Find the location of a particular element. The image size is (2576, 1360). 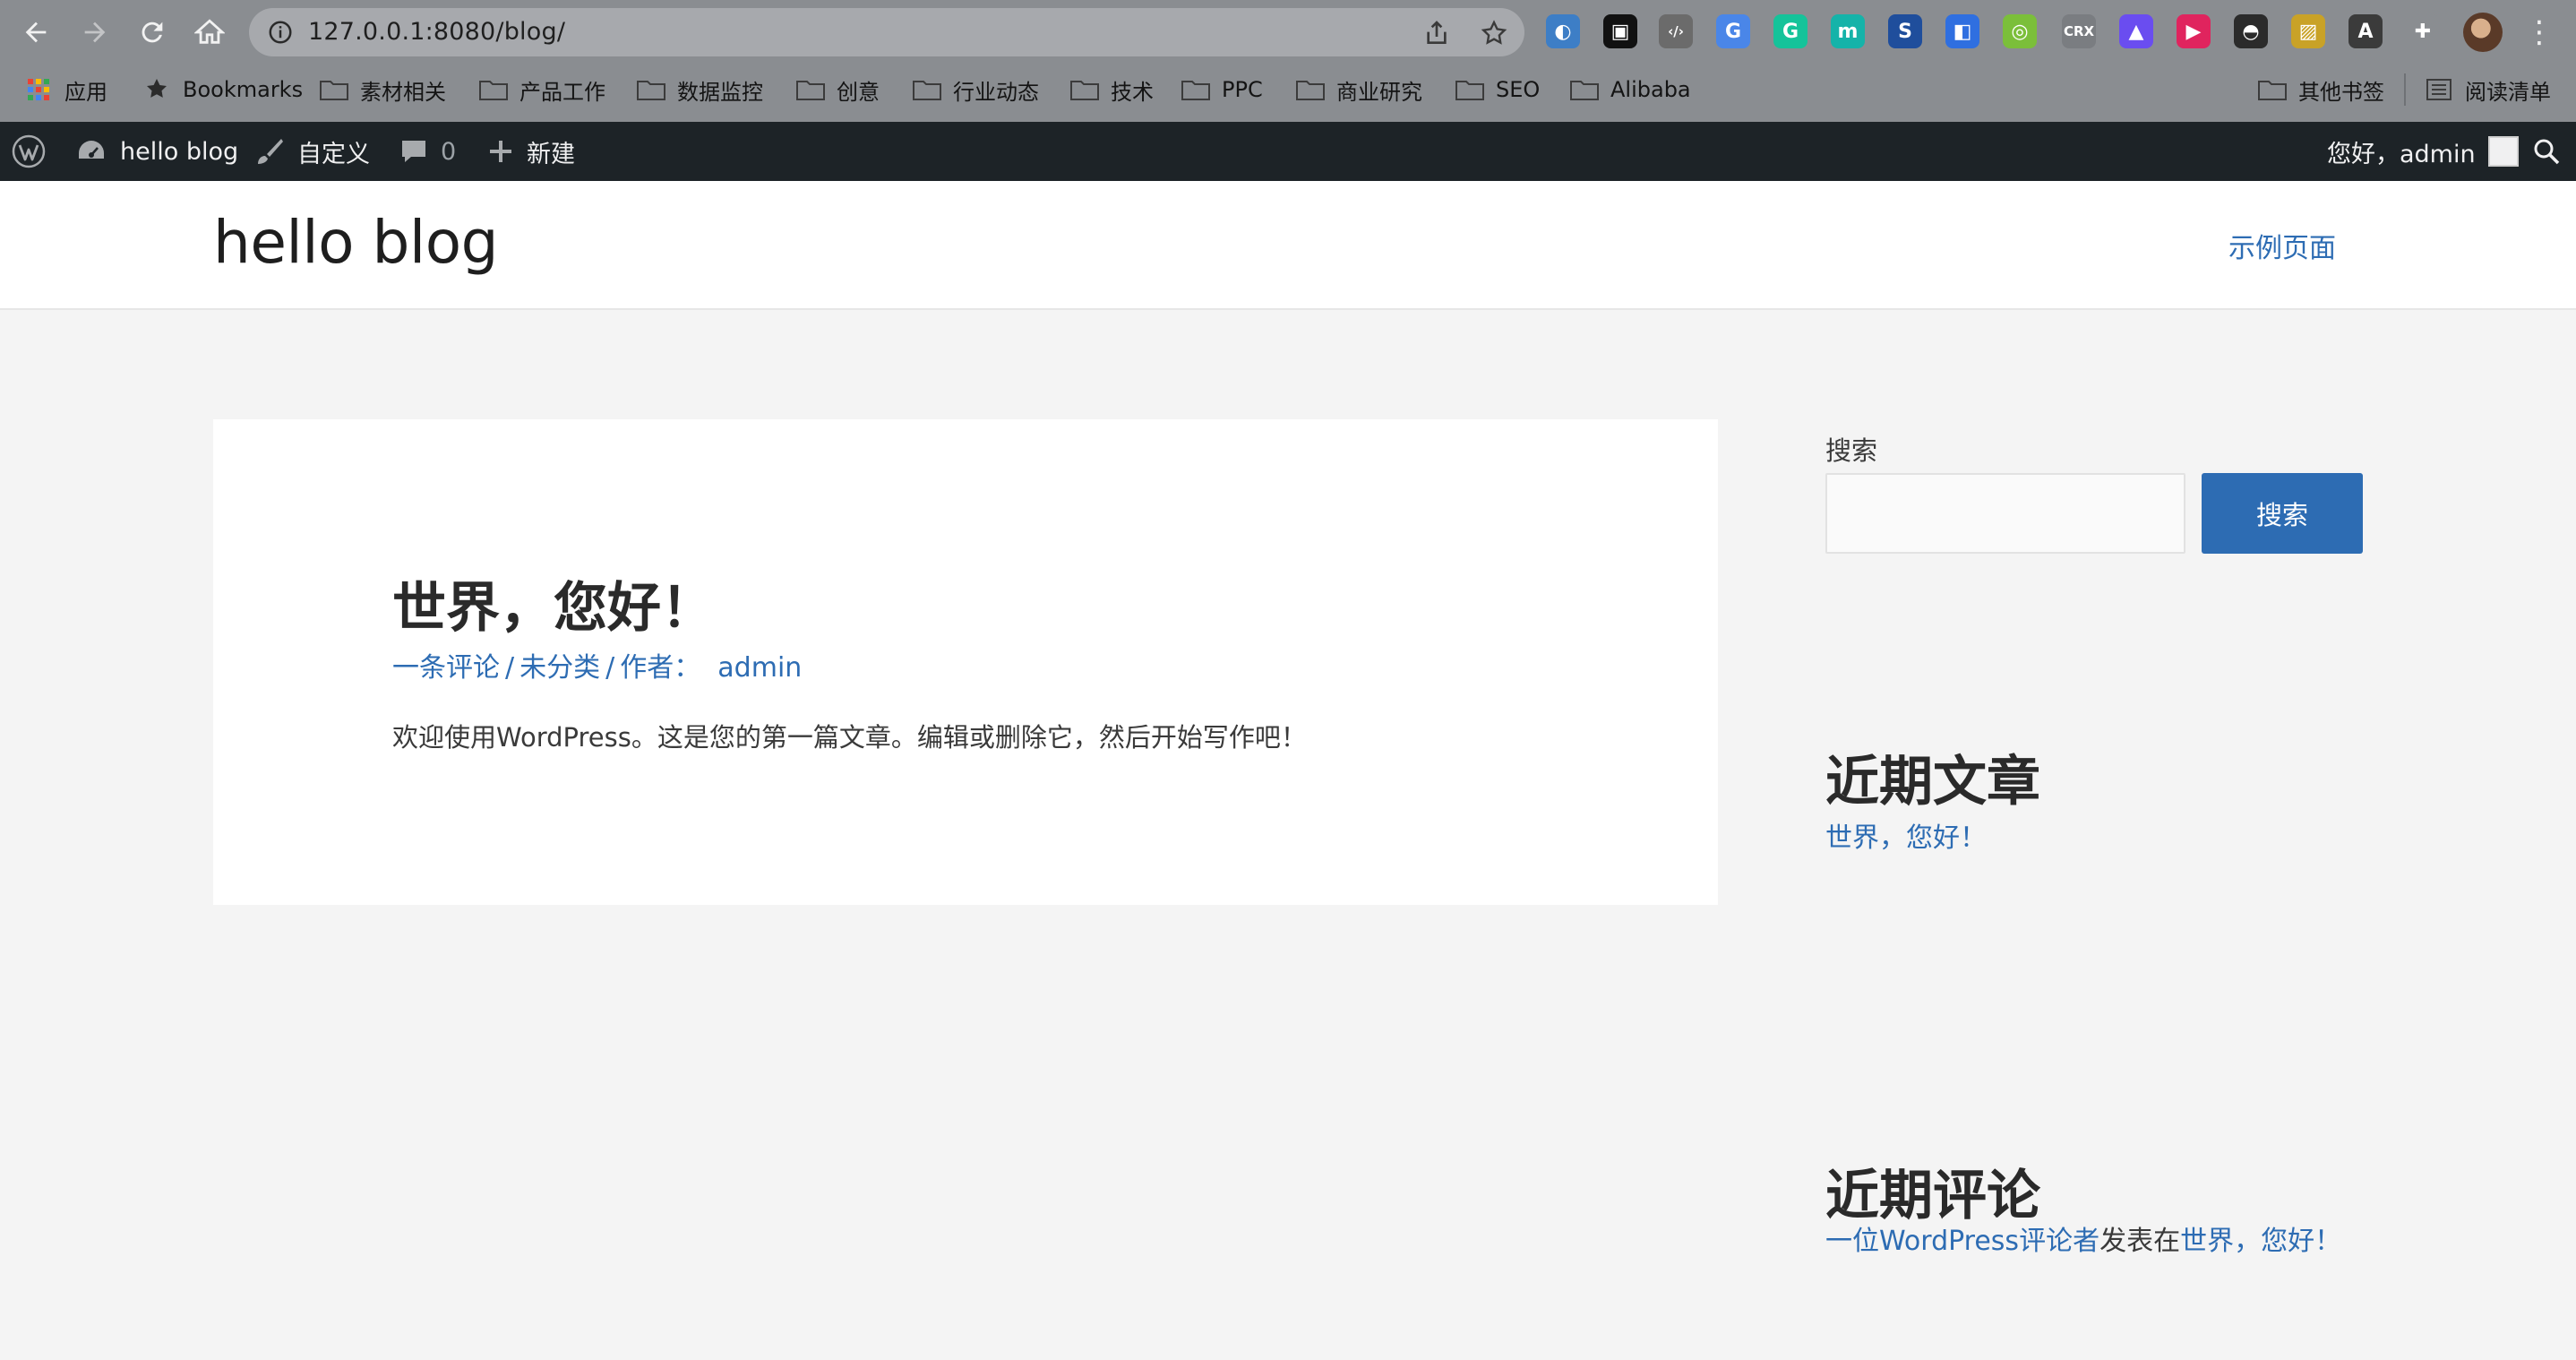

post-author-link: admin is located at coordinates (759, 668).